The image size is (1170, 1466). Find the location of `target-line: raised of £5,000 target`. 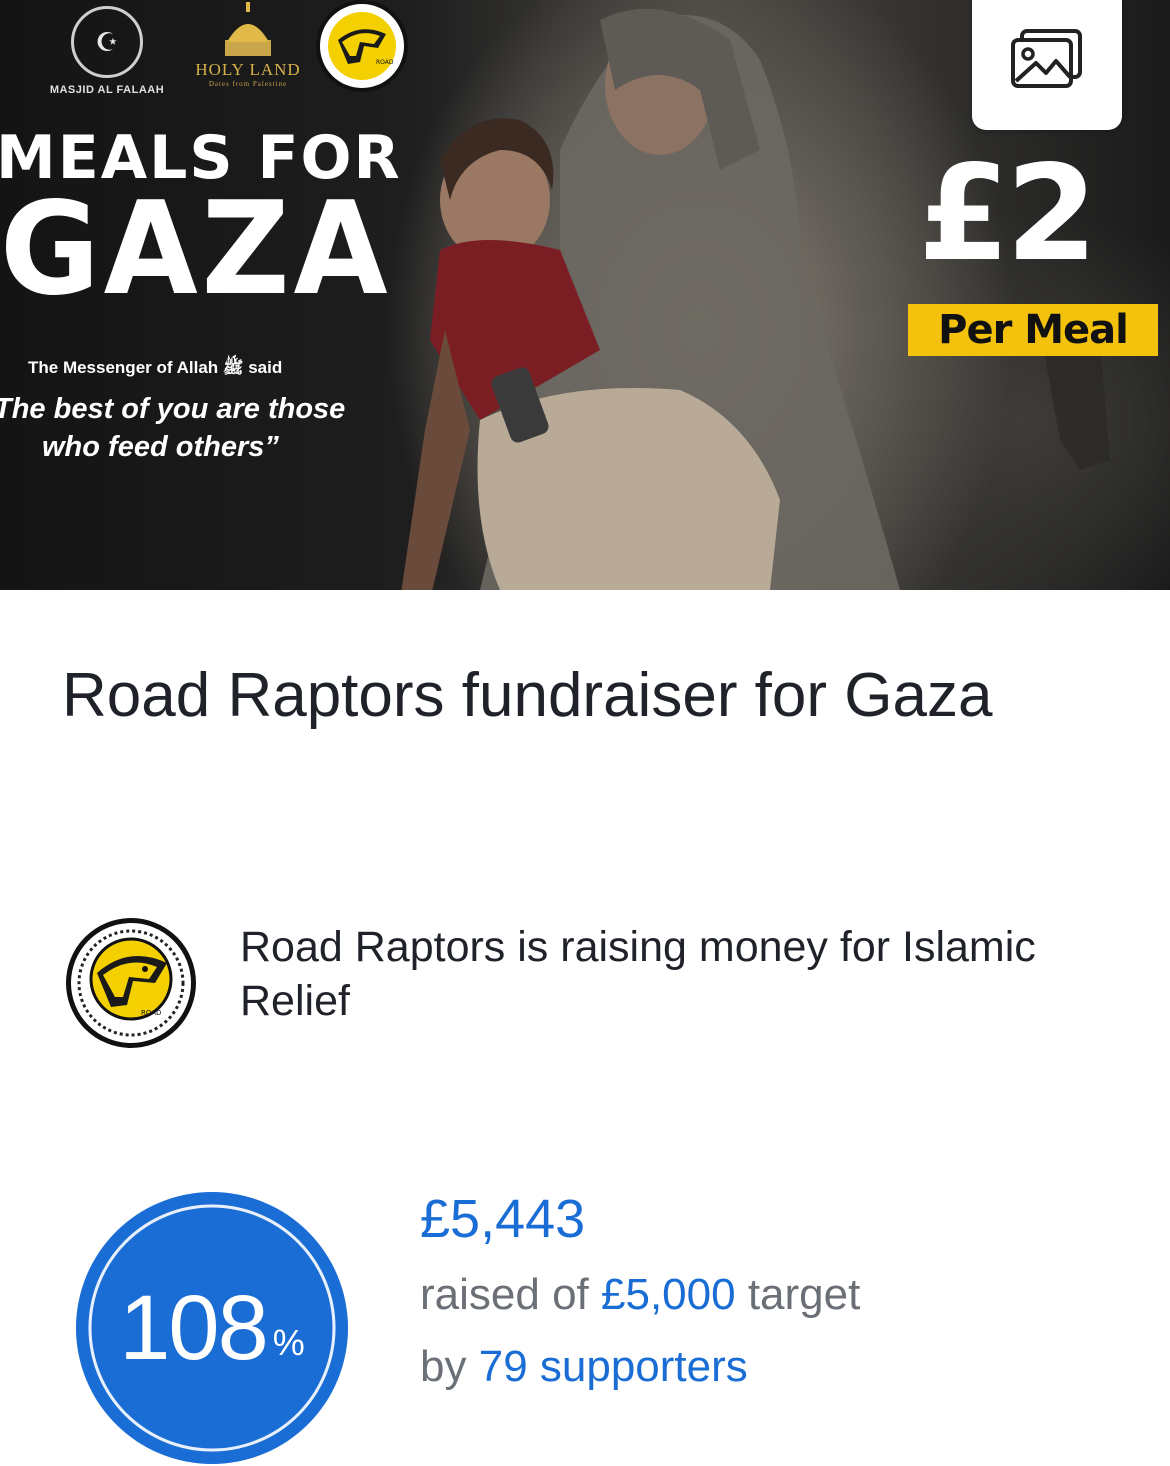

target-line: raised of £5,000 target is located at coordinates (640, 1295).